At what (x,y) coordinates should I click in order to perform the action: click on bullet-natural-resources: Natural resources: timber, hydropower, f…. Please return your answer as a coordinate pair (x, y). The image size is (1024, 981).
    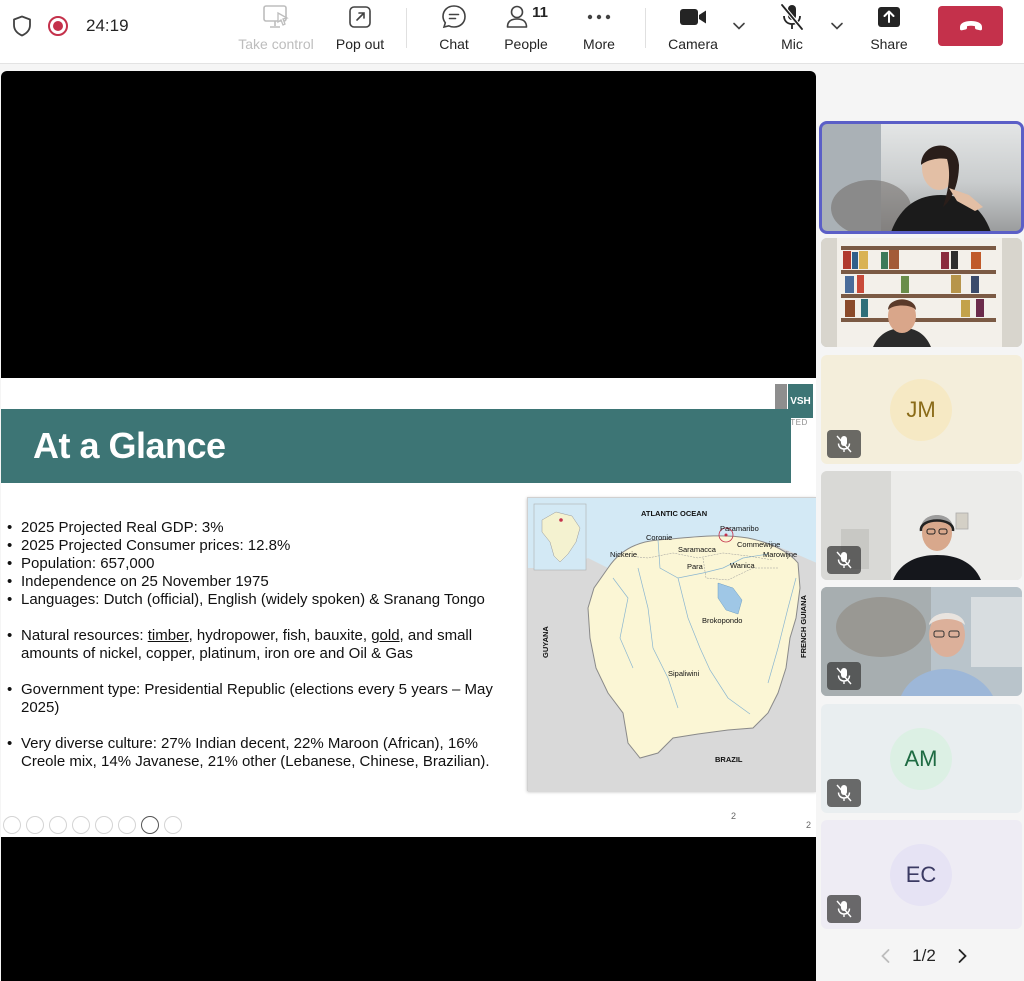
    Looking at the image, I should click on (265, 645).